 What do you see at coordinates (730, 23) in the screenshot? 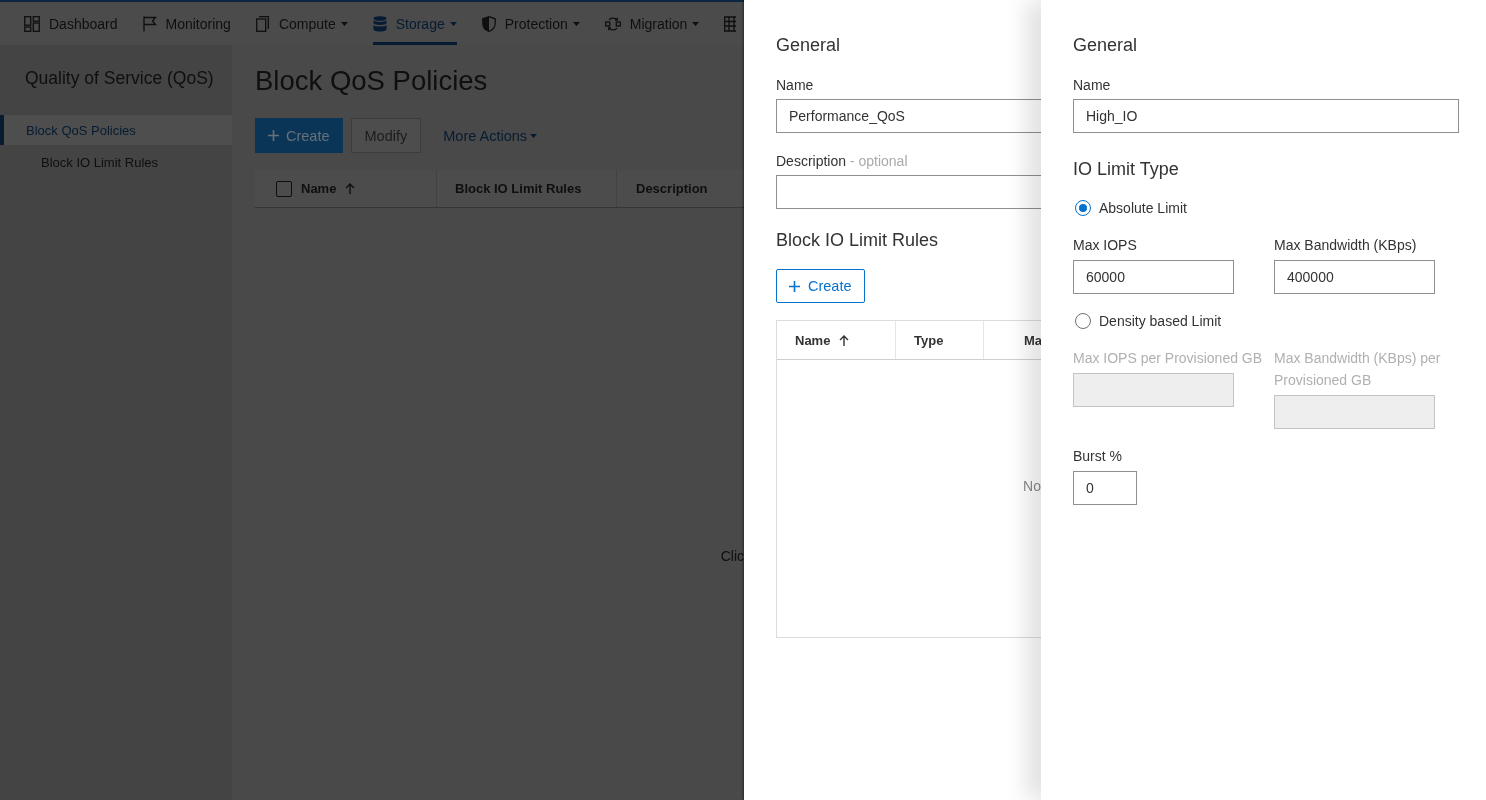
I see `table-icon` at bounding box center [730, 23].